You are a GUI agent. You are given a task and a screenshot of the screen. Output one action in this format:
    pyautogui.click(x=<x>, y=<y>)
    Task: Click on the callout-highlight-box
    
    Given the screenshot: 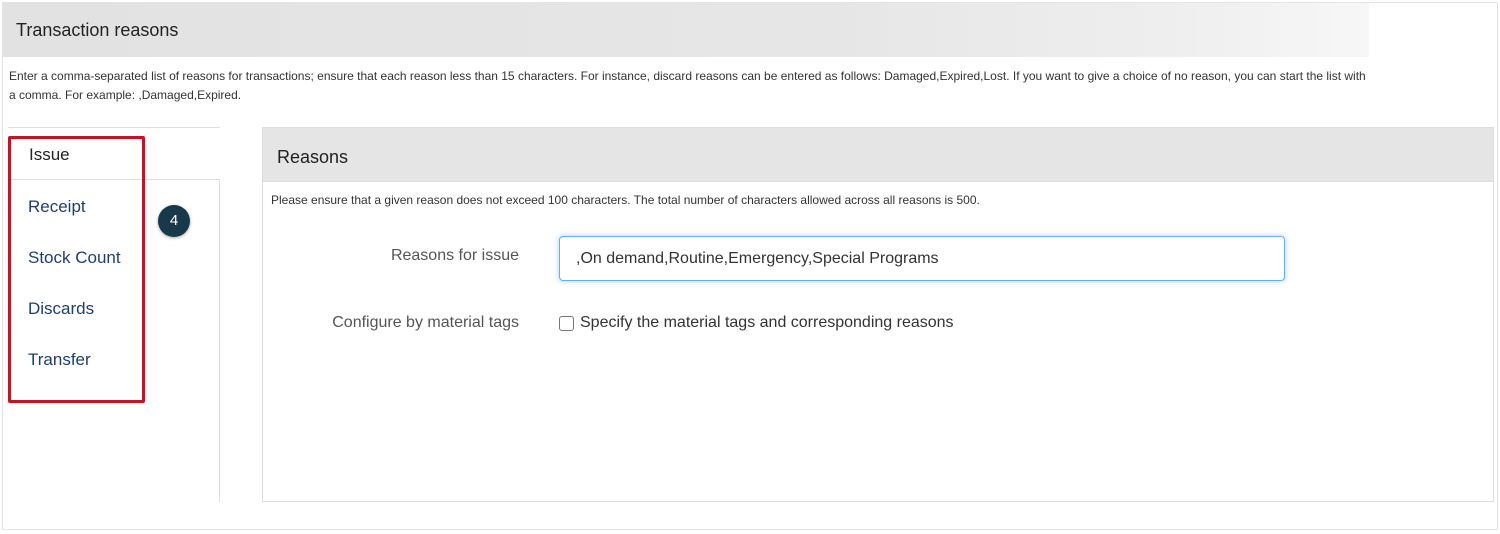 What is the action you would take?
    pyautogui.click(x=76, y=269)
    